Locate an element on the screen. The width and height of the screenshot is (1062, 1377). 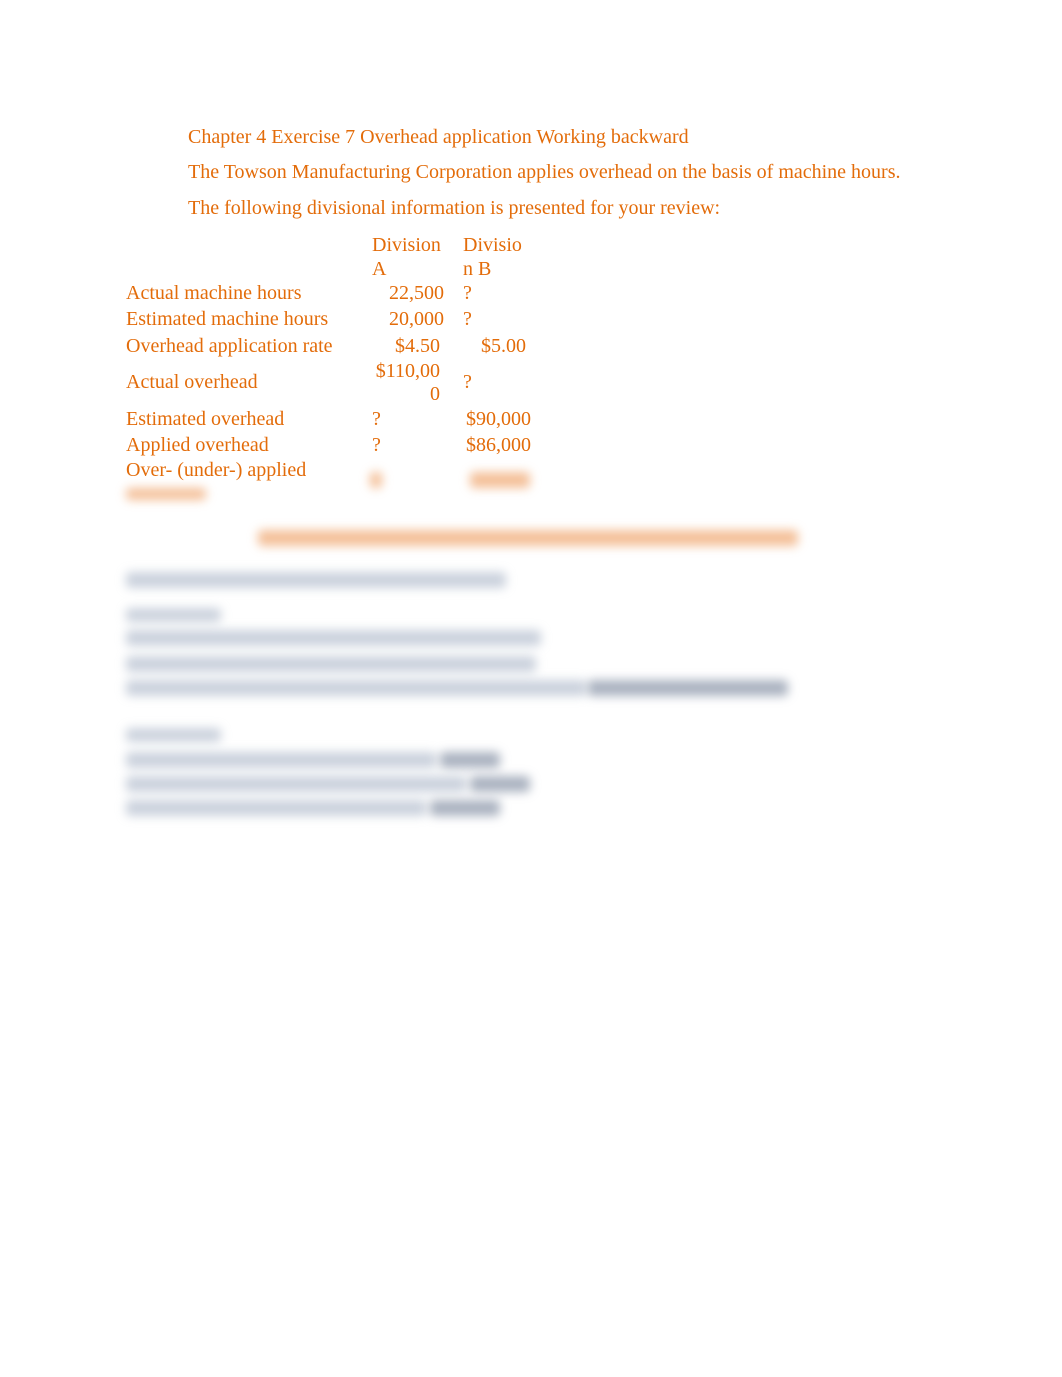
division-b-value: $5.00 is located at coordinates (503, 346).